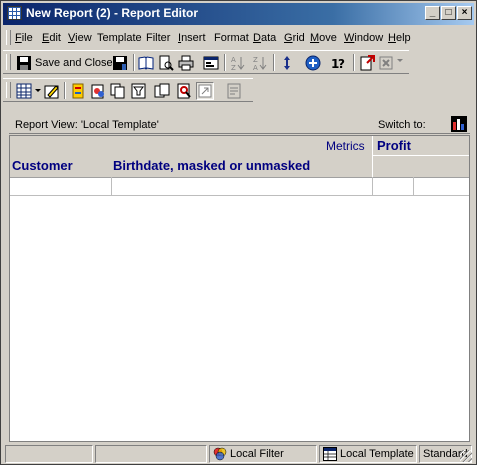  I want to click on status-bar: Local Filter Local Template Standard, so click(238, 454).